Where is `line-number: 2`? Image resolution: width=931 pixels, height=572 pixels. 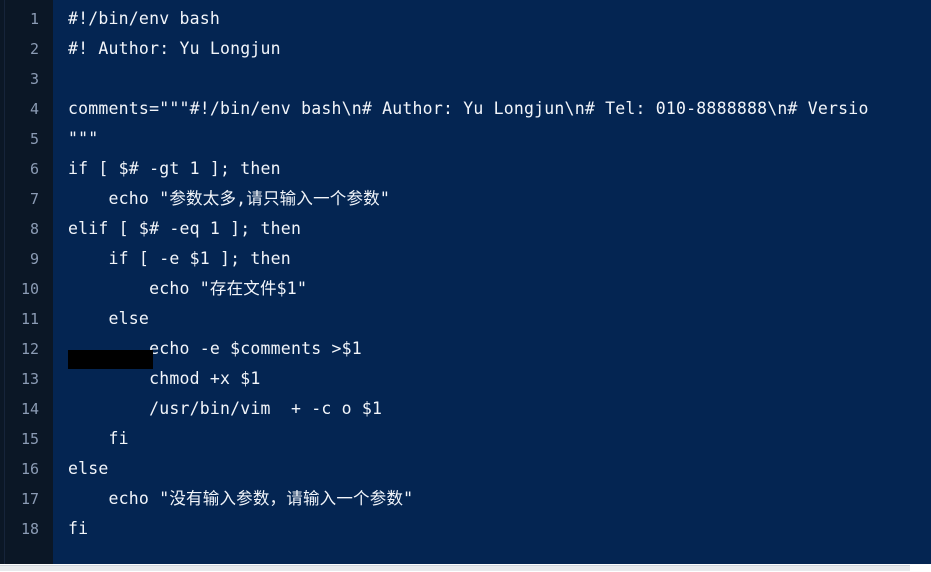 line-number: 2 is located at coordinates (34, 49).